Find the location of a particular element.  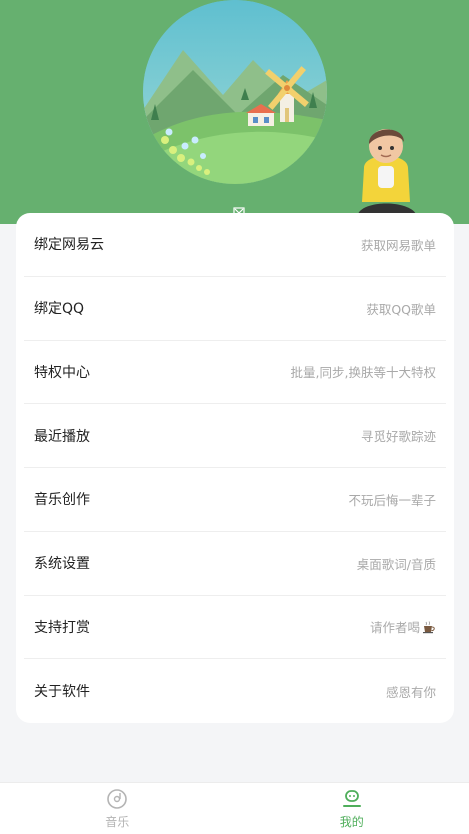

menu-item-music-creation: 音乐创作 不玩后悔一辈子 is located at coordinates (235, 500).